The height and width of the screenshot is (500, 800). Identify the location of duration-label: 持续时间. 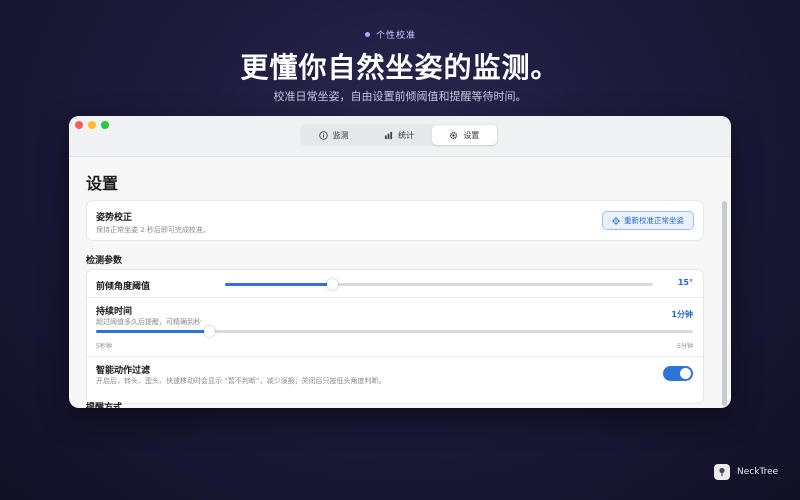
(114, 312).